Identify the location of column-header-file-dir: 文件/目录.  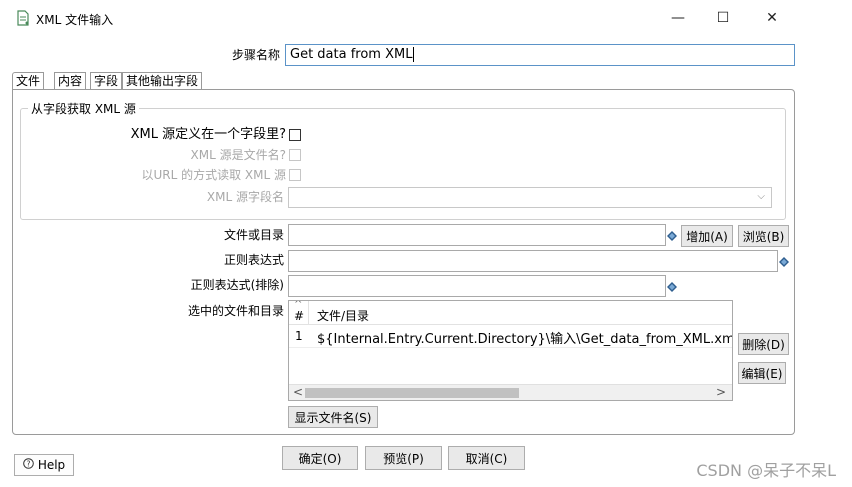
(343, 315).